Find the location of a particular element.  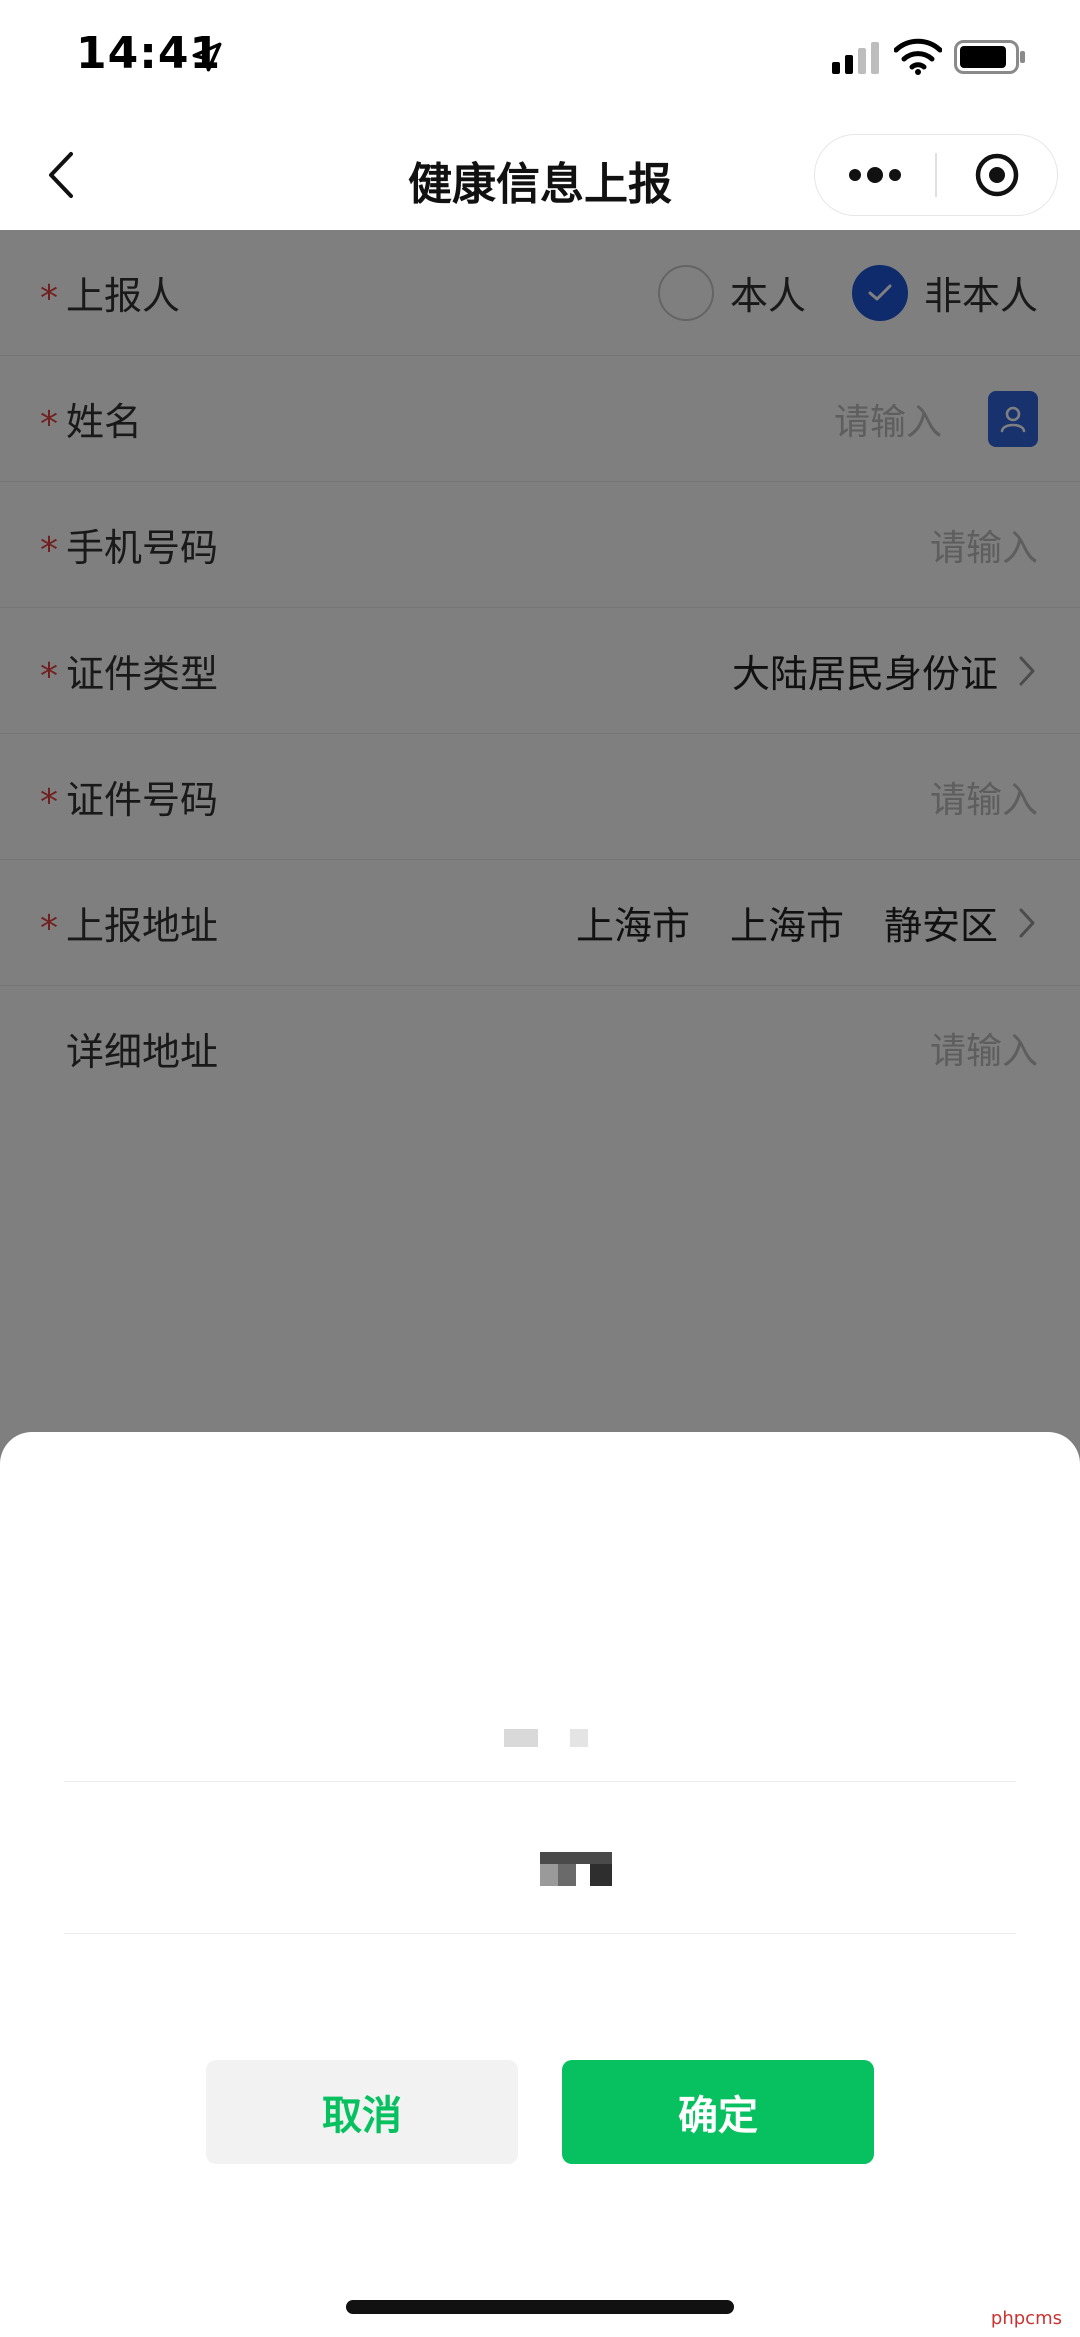

confirm-button: 确定 is located at coordinates (718, 2112).